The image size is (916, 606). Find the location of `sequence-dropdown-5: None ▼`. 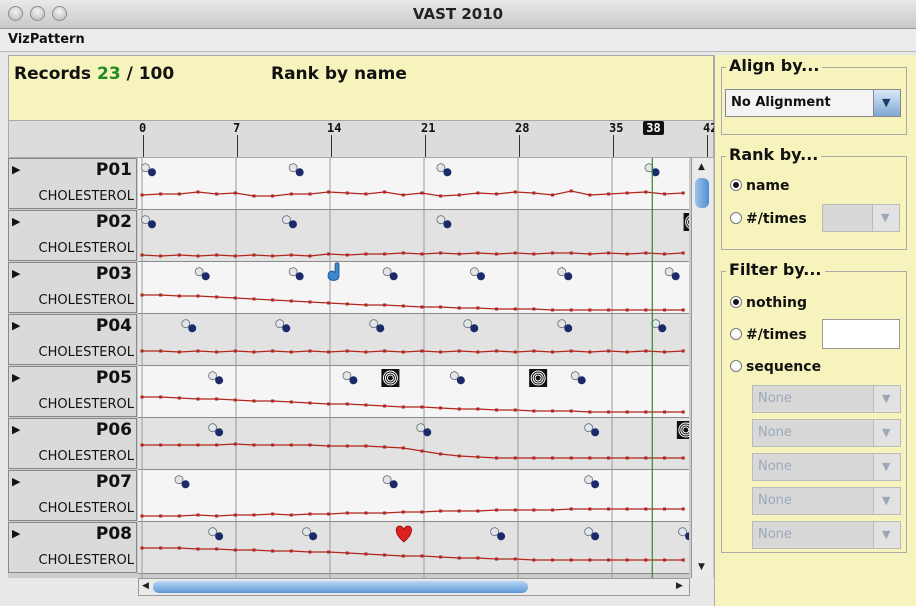

sequence-dropdown-5: None ▼ is located at coordinates (826, 535).